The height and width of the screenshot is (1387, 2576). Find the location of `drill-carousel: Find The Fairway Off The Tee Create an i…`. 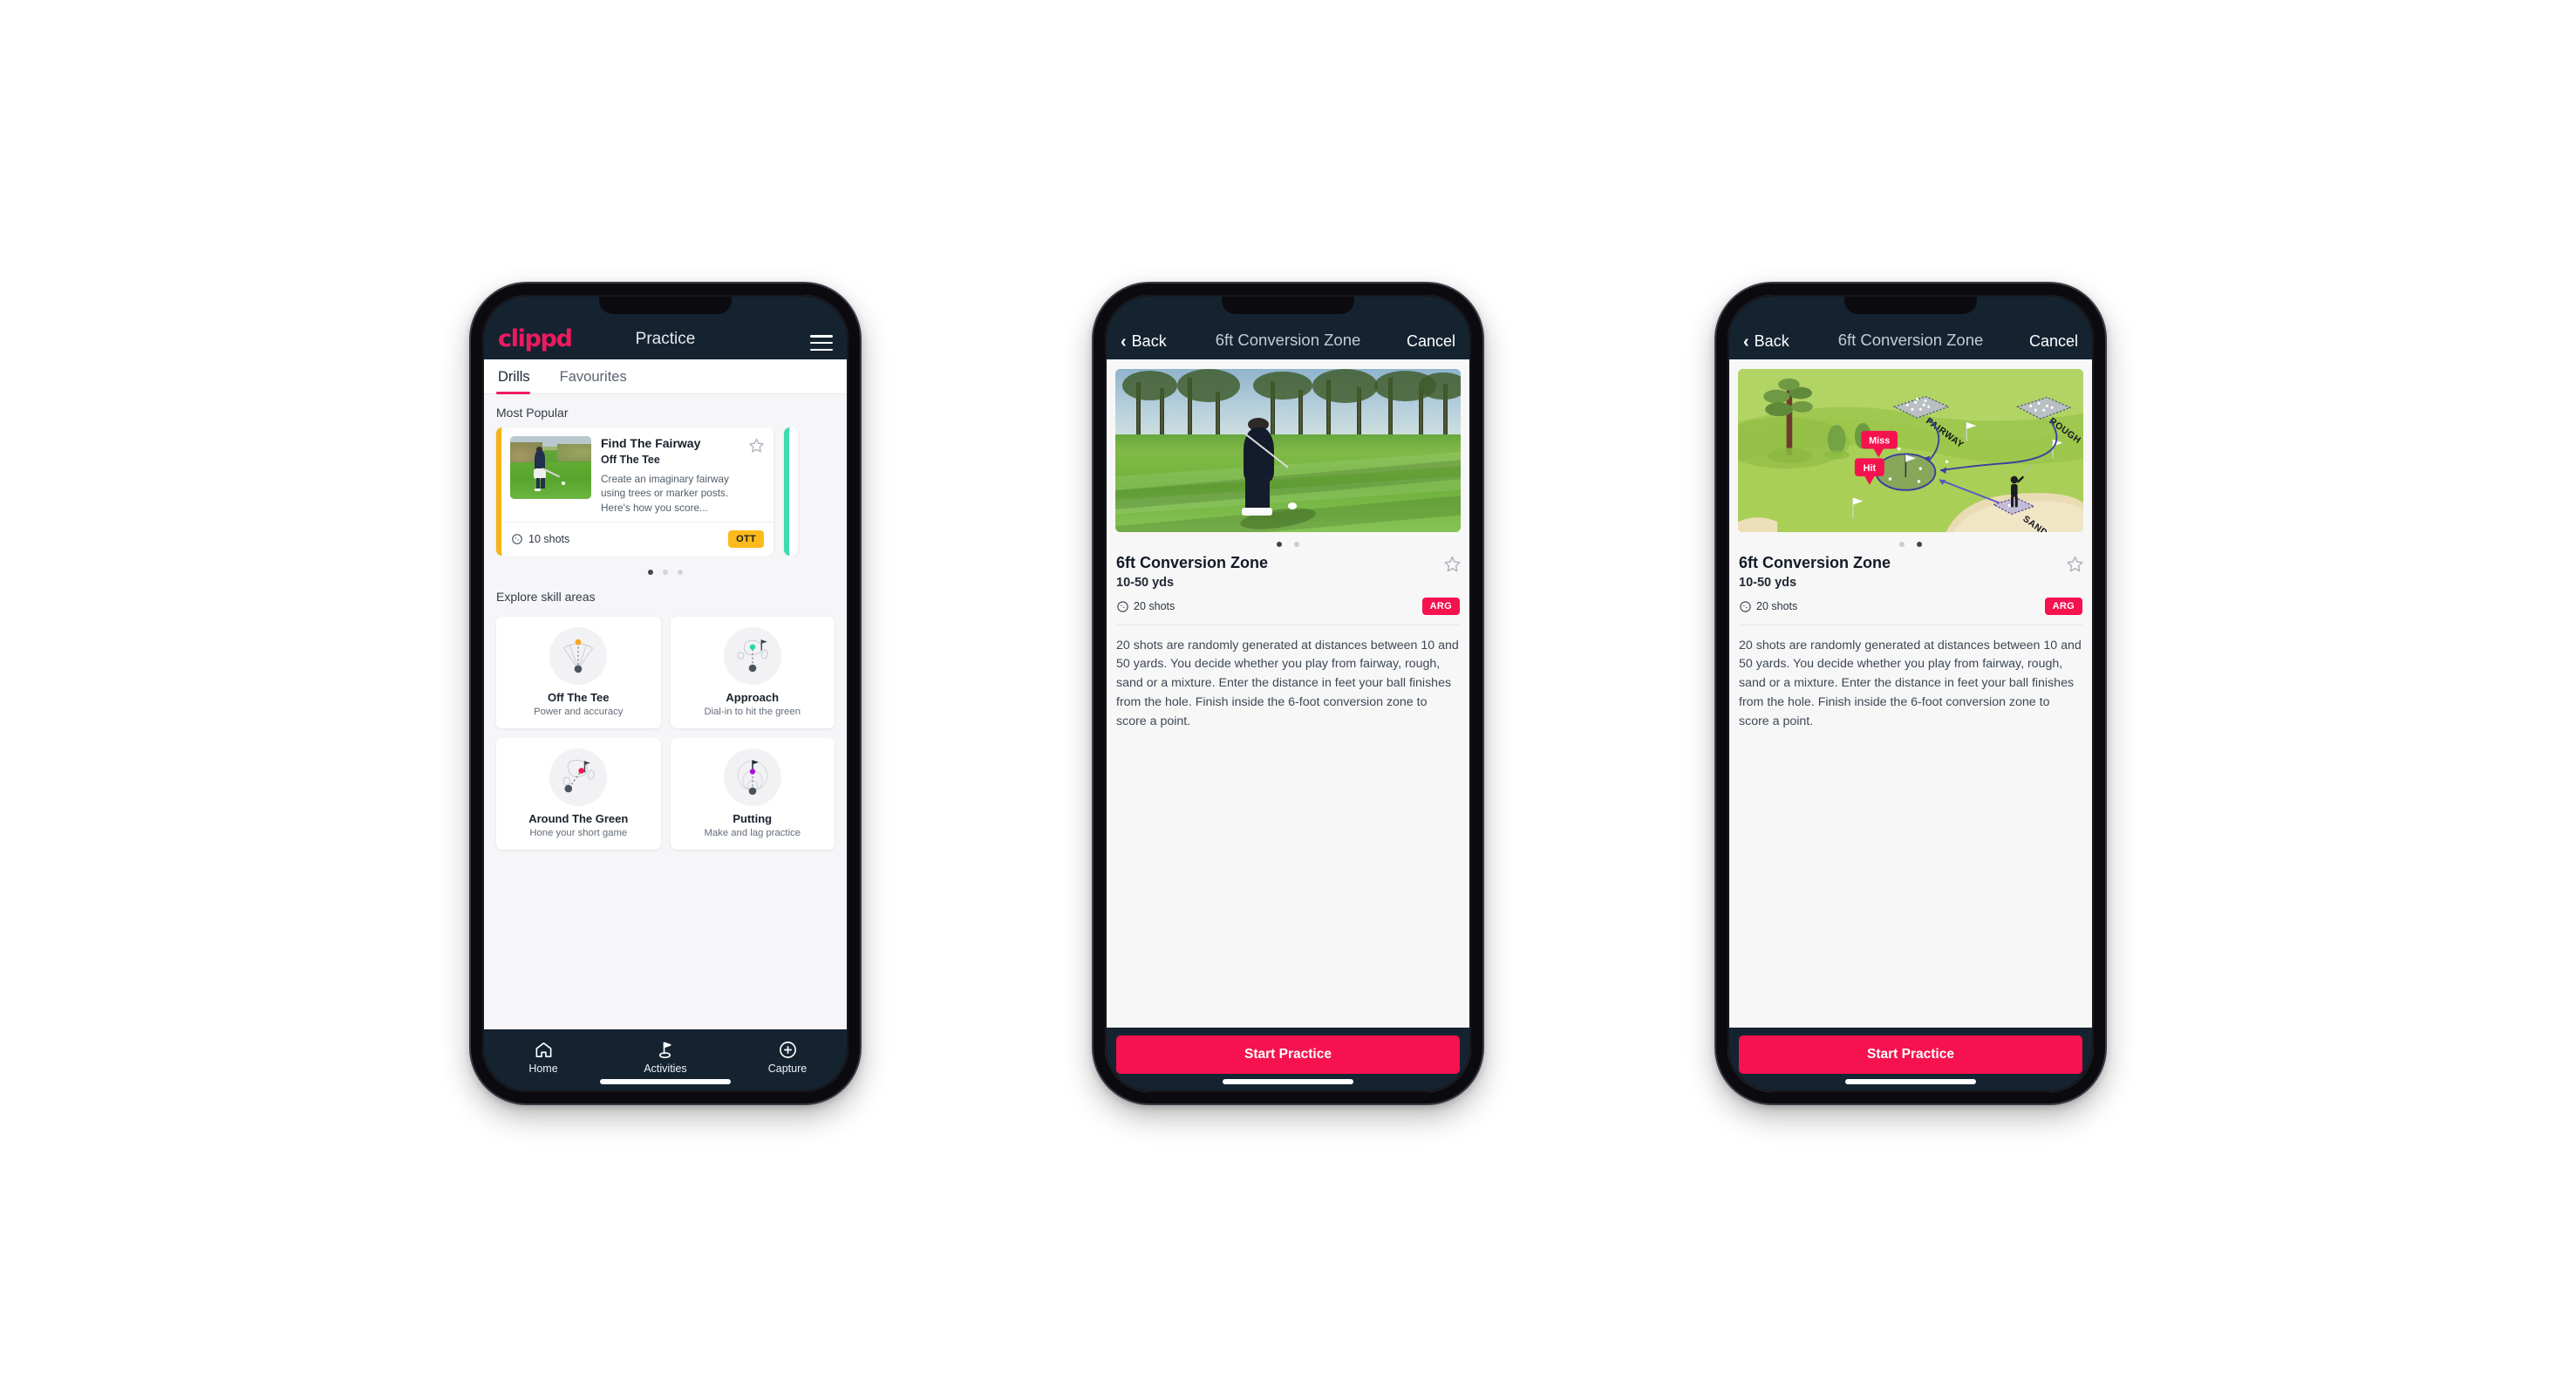

drill-carousel: Find The Fairway Off The Tee Create an i… is located at coordinates (665, 492).